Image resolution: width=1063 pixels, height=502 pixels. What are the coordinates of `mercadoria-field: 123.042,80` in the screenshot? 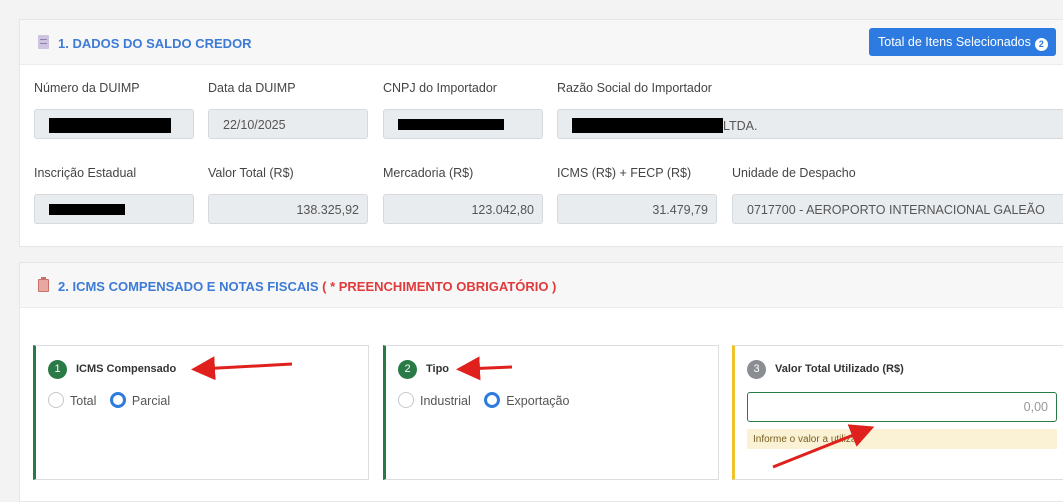 It's located at (463, 209).